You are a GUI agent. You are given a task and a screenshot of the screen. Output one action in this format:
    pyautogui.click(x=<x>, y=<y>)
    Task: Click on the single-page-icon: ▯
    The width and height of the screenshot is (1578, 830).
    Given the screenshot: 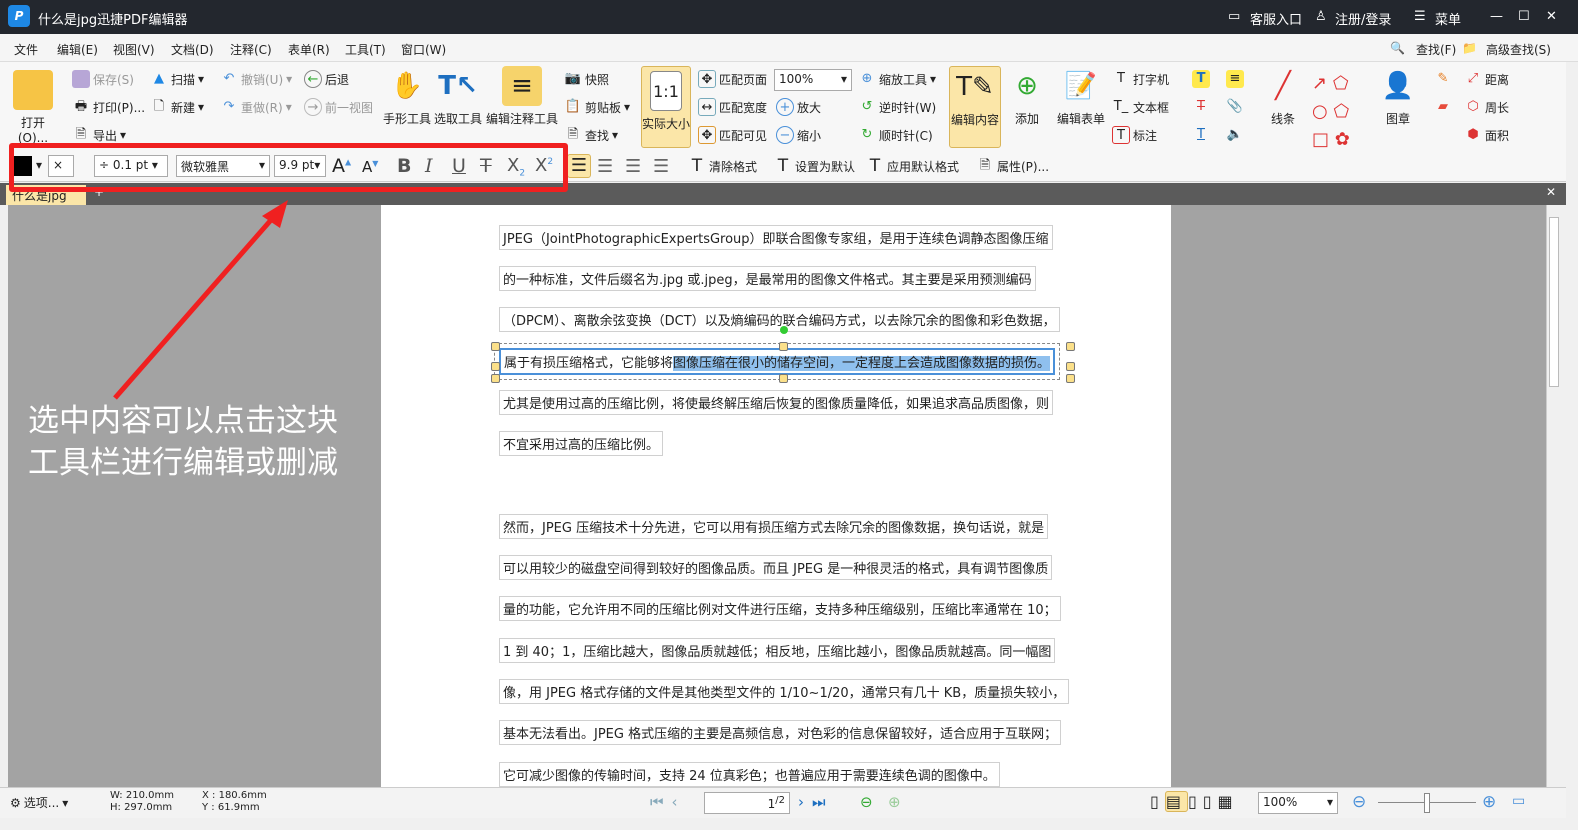 What is the action you would take?
    pyautogui.click(x=1157, y=801)
    